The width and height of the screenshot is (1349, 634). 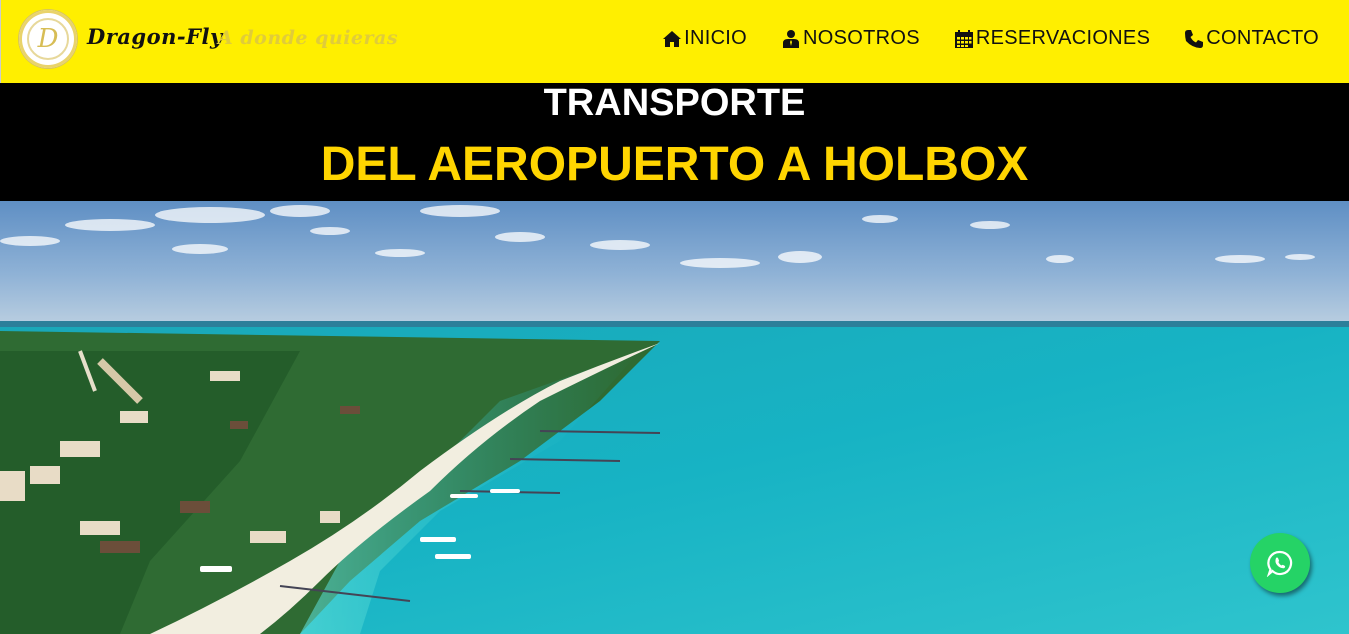 I want to click on nav-item-nosotros: NOSOTROS, so click(x=850, y=38).